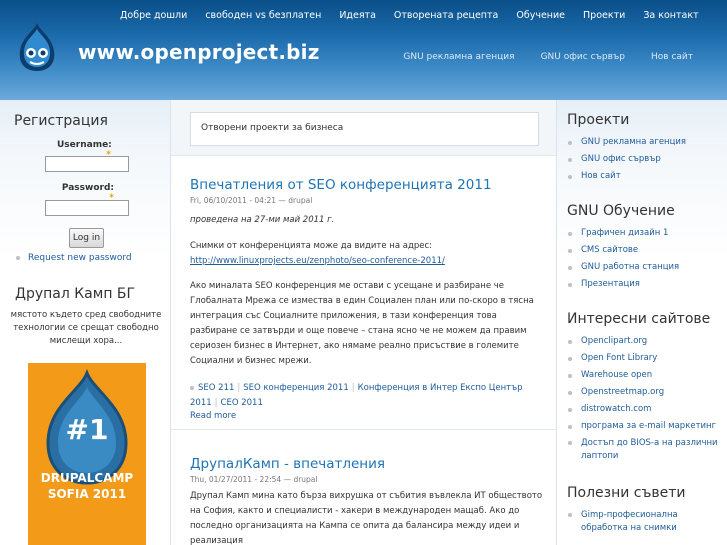 This screenshot has height=545, width=727. What do you see at coordinates (296, 388) in the screenshot?
I see `tag-link: SEO конференция 2011` at bounding box center [296, 388].